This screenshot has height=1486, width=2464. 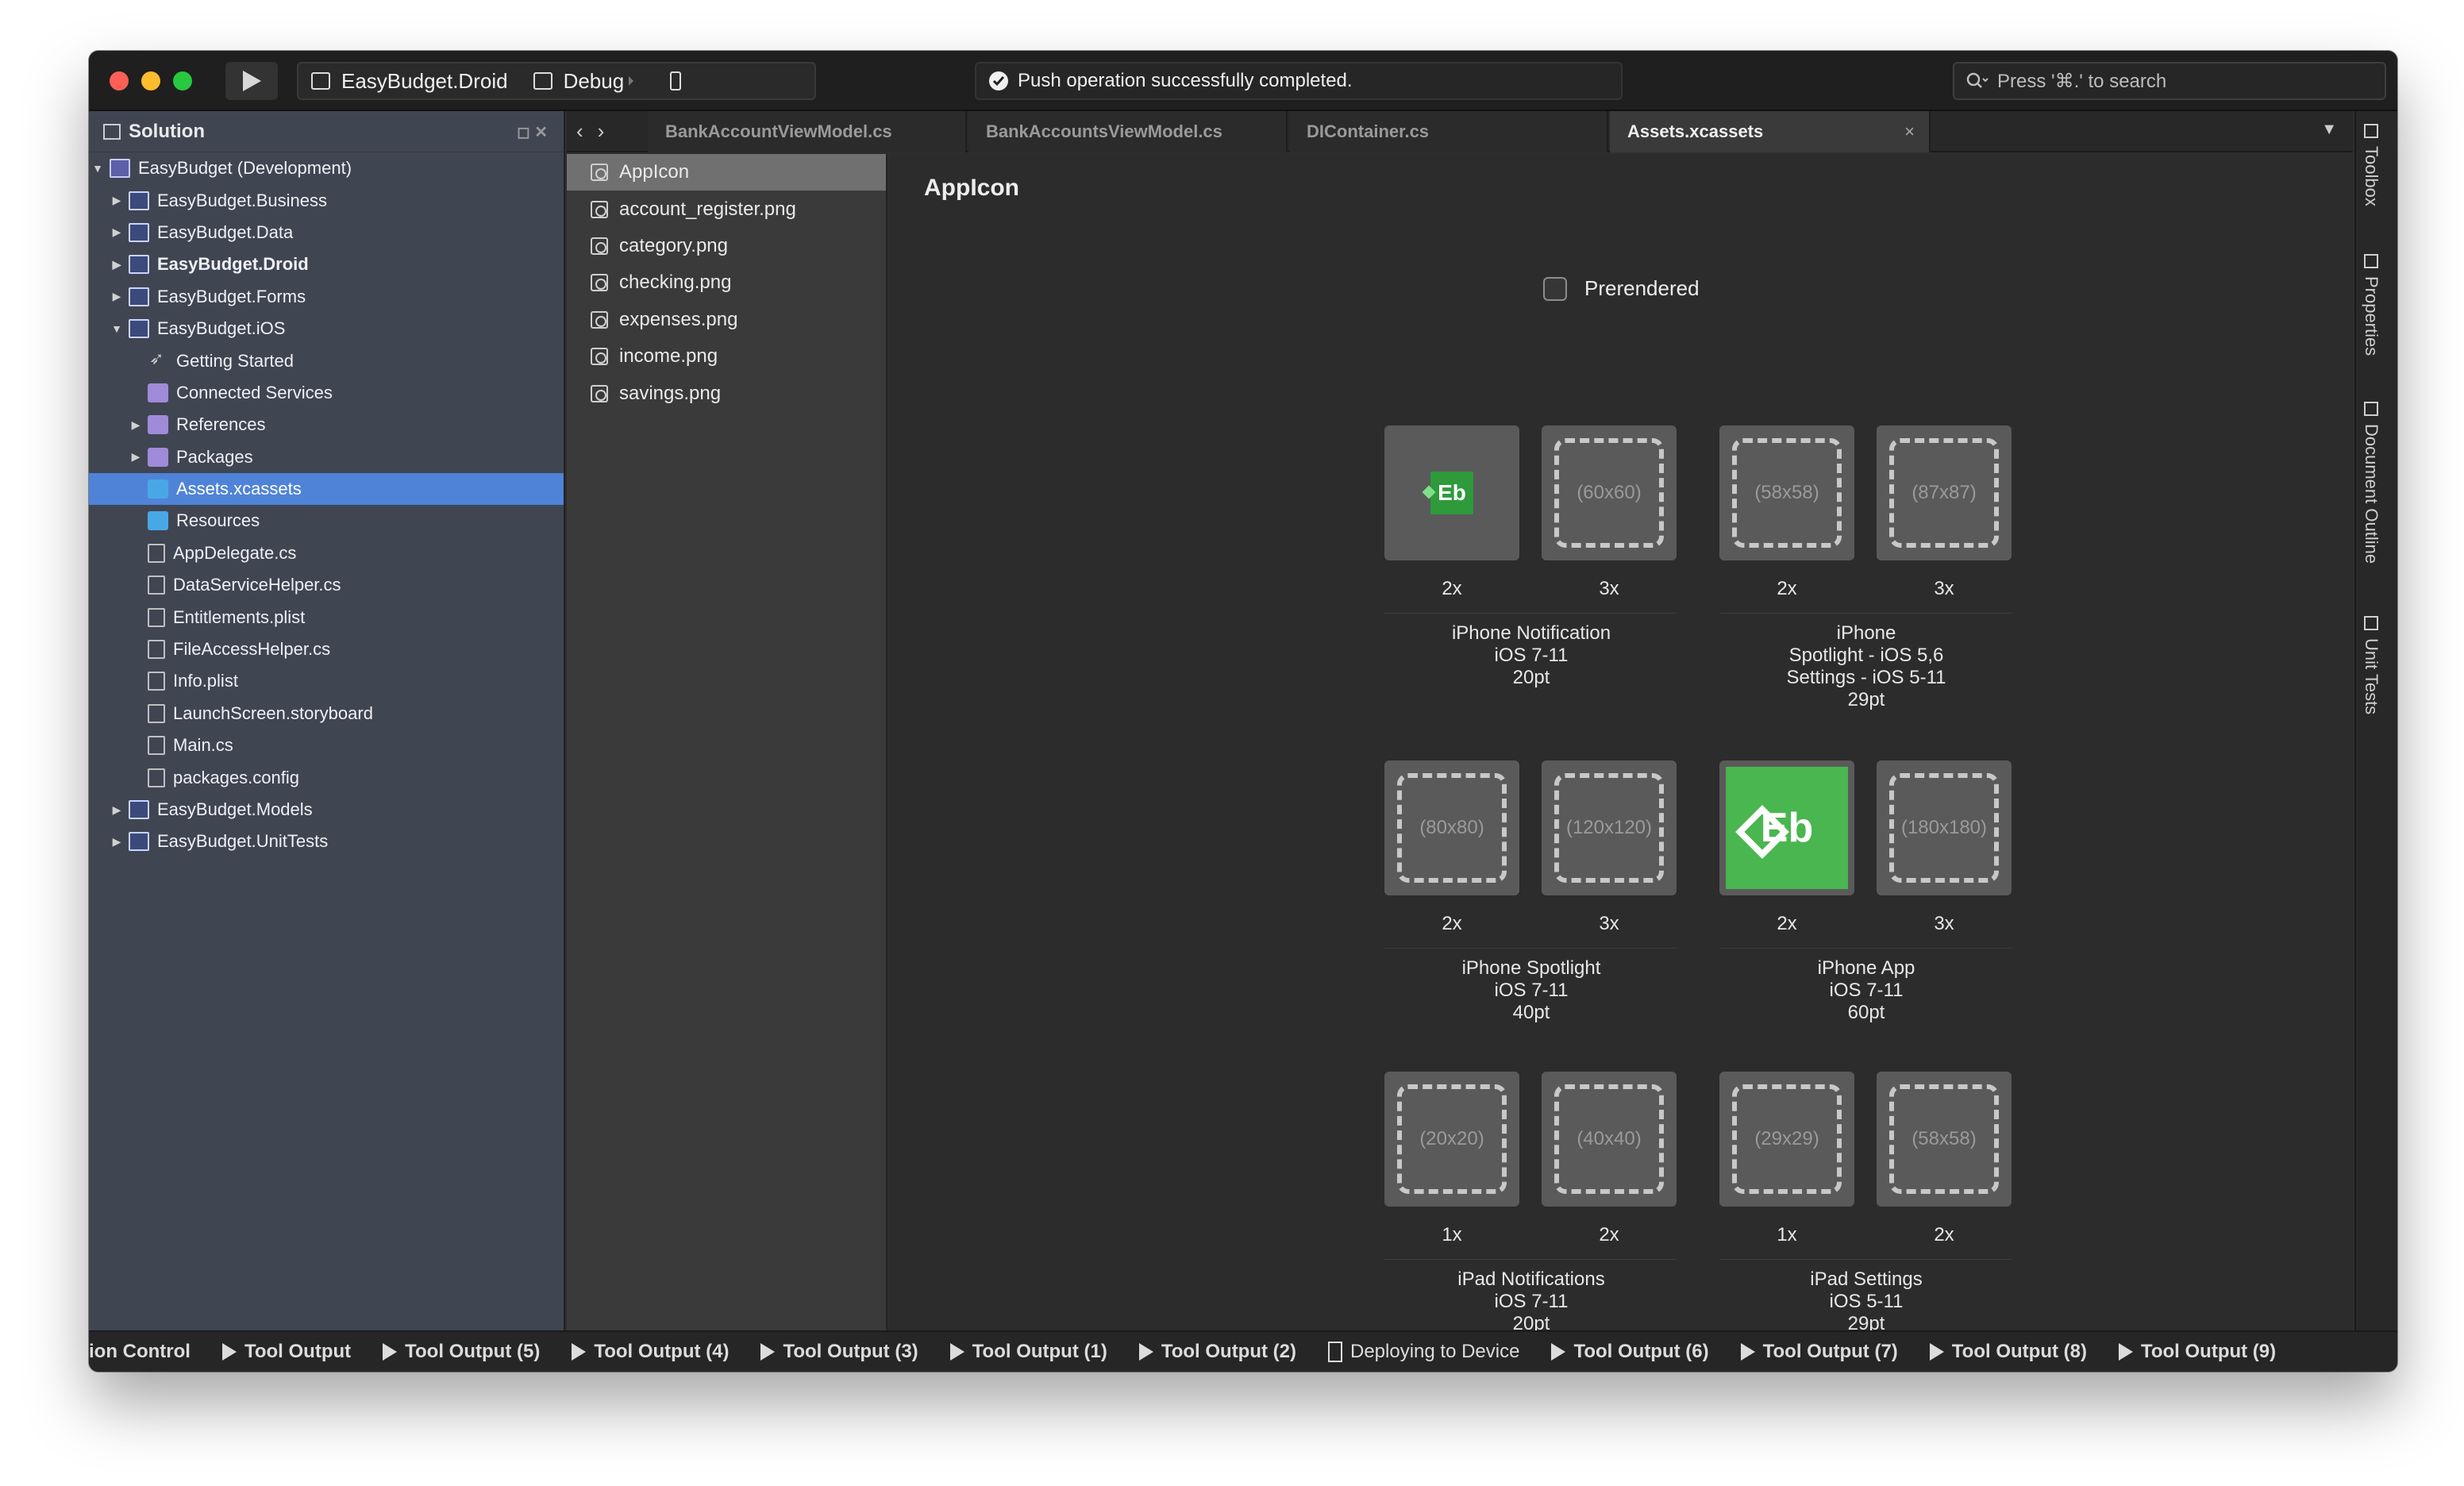 I want to click on device-selector, so click(x=672, y=81).